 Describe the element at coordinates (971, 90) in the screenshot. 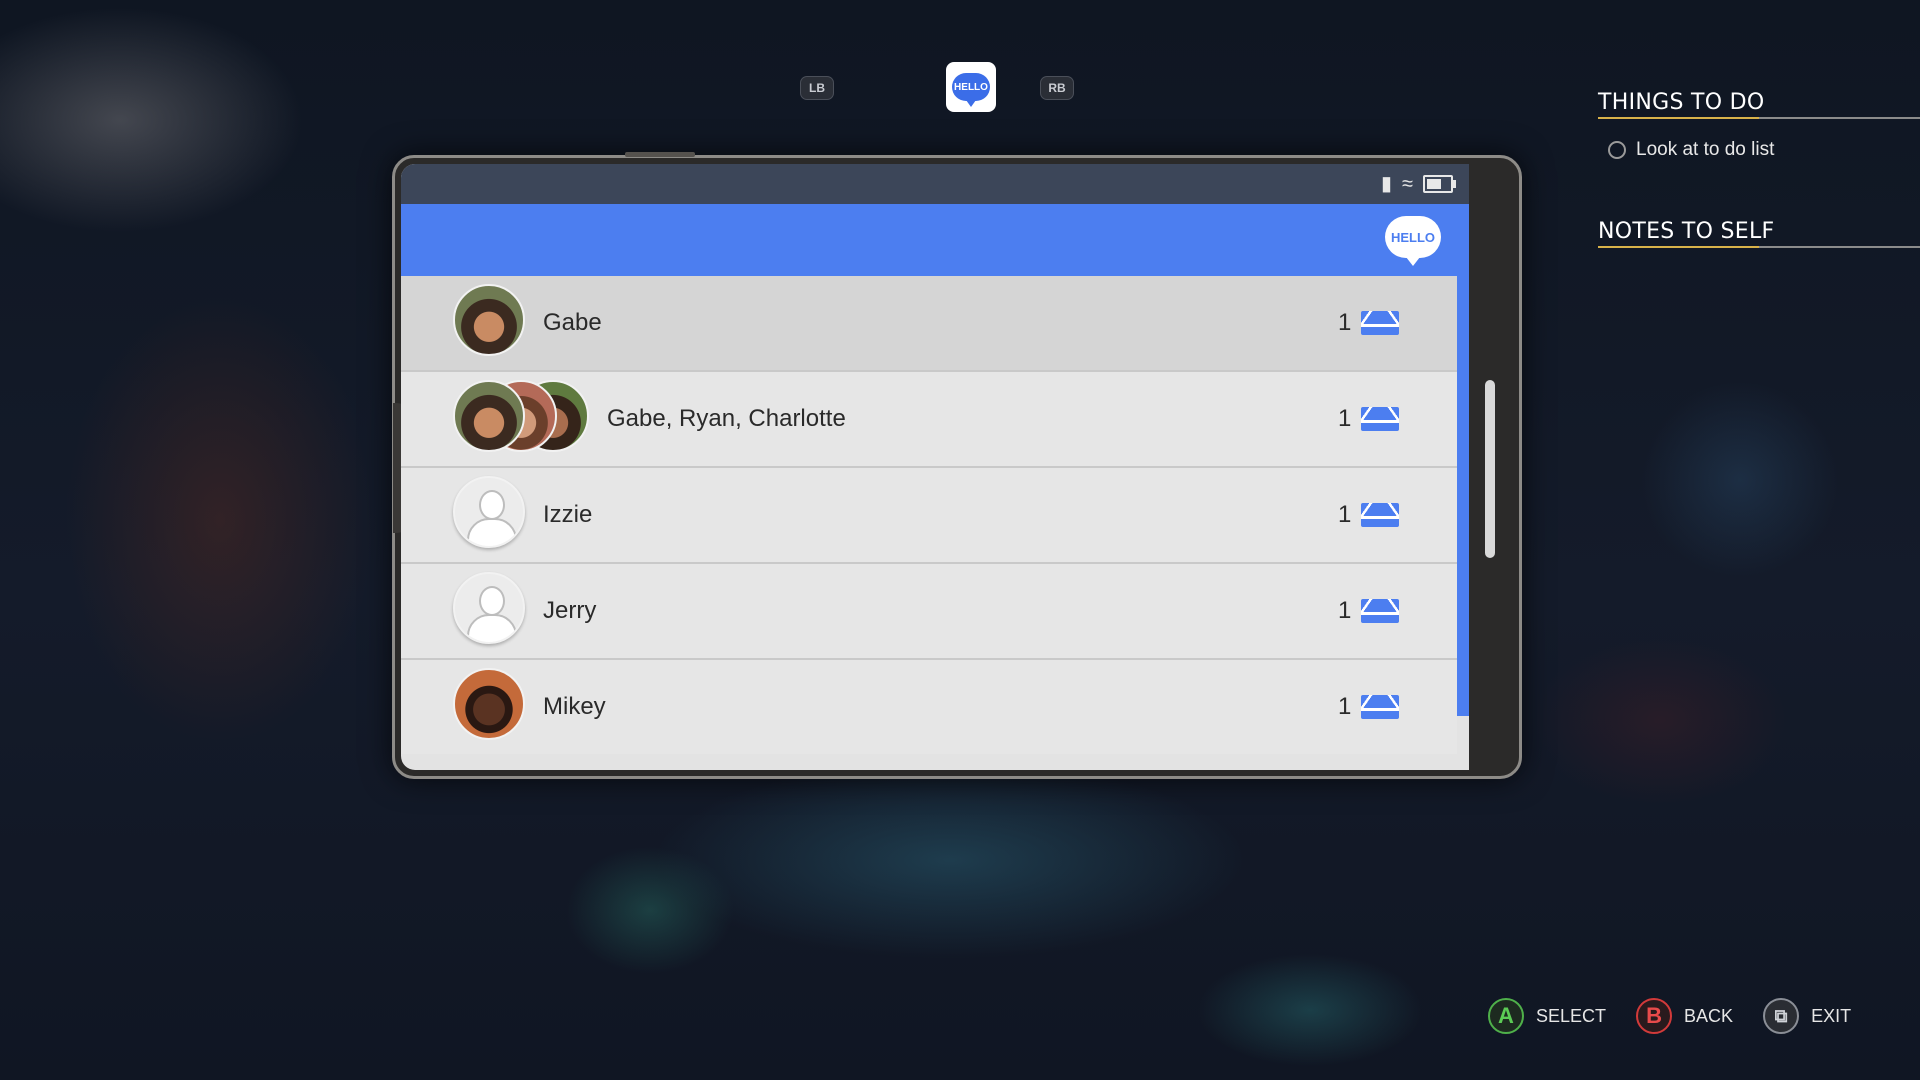

I see `hello-app-icon: HELLO` at that location.